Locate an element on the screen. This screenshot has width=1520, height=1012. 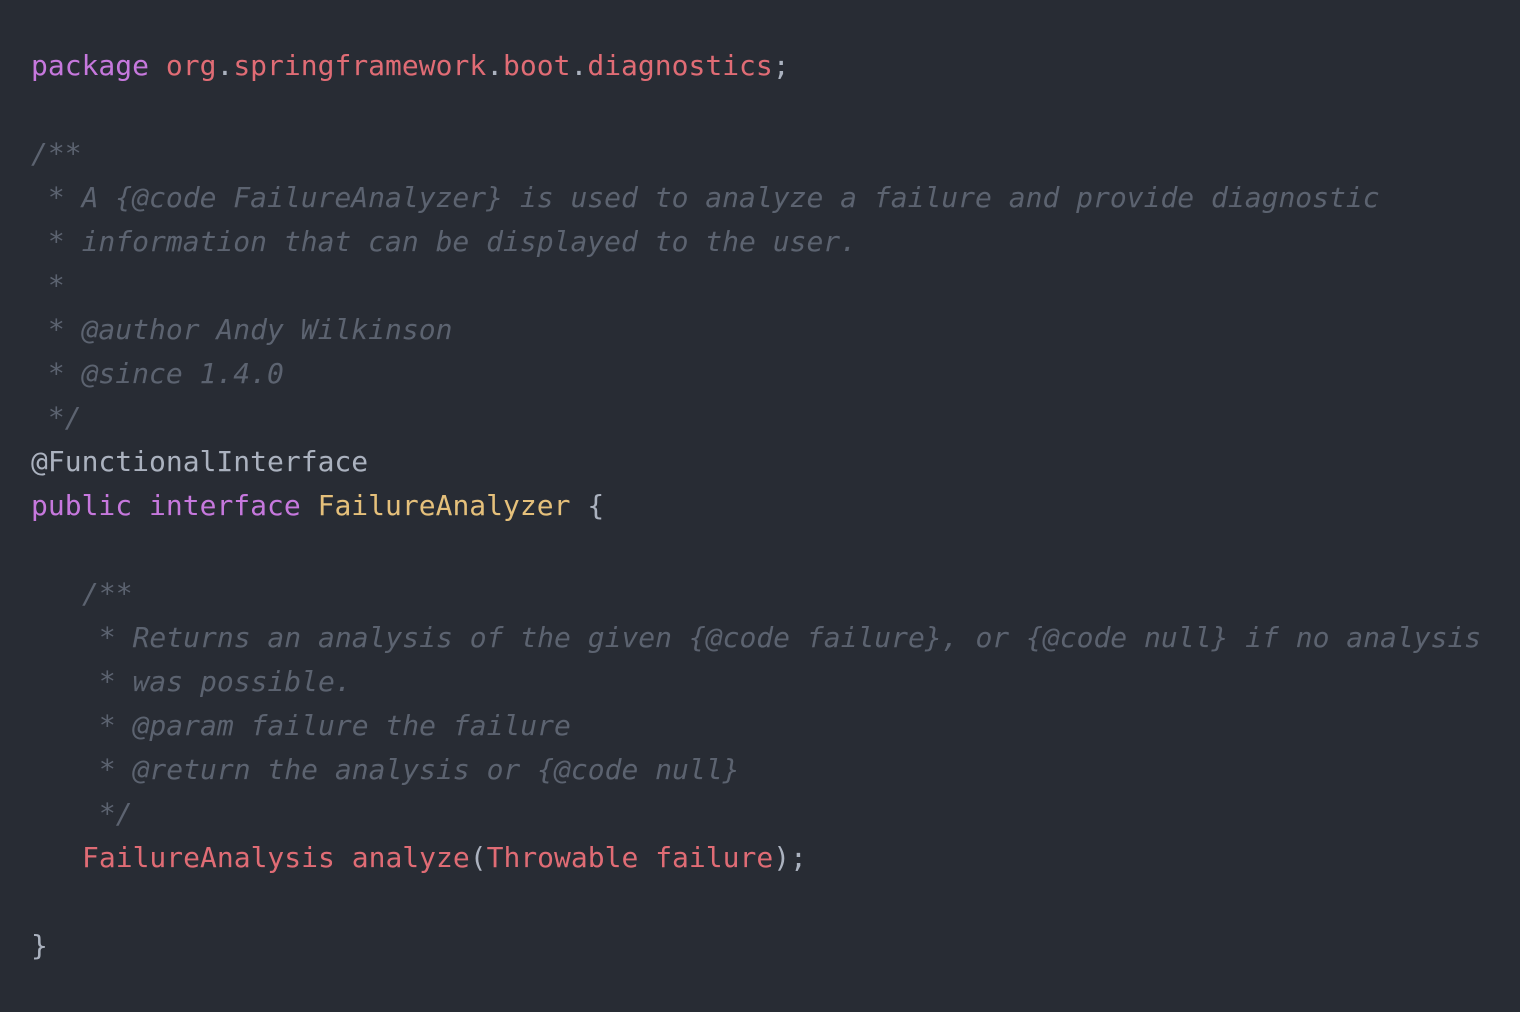
method-doc-line: * was possible. is located at coordinates (760, 682).